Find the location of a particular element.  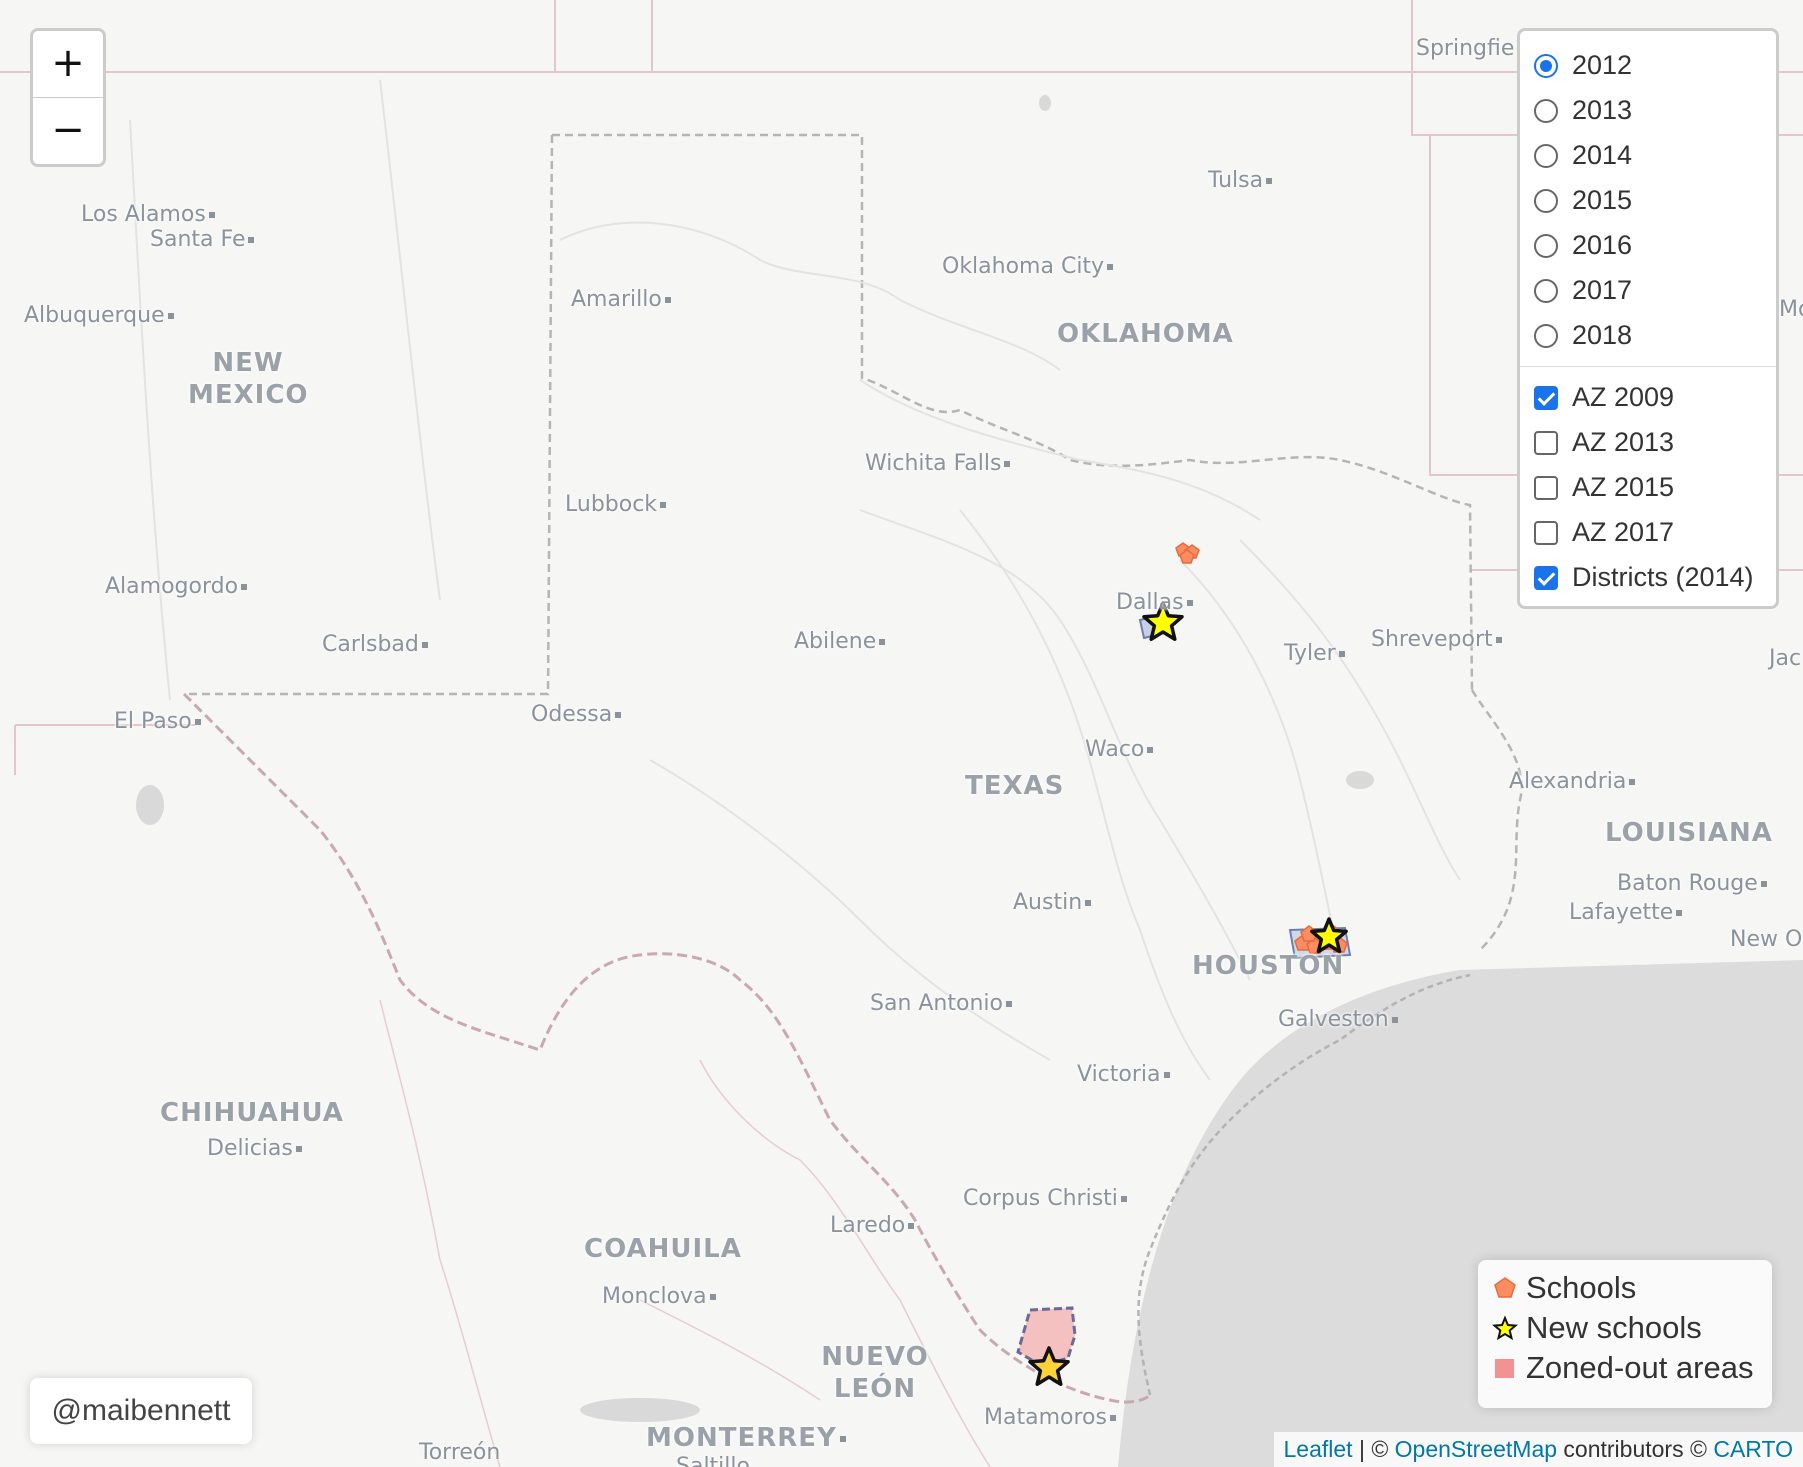

region-label: CHIHUAHUA is located at coordinates (252, 1113).